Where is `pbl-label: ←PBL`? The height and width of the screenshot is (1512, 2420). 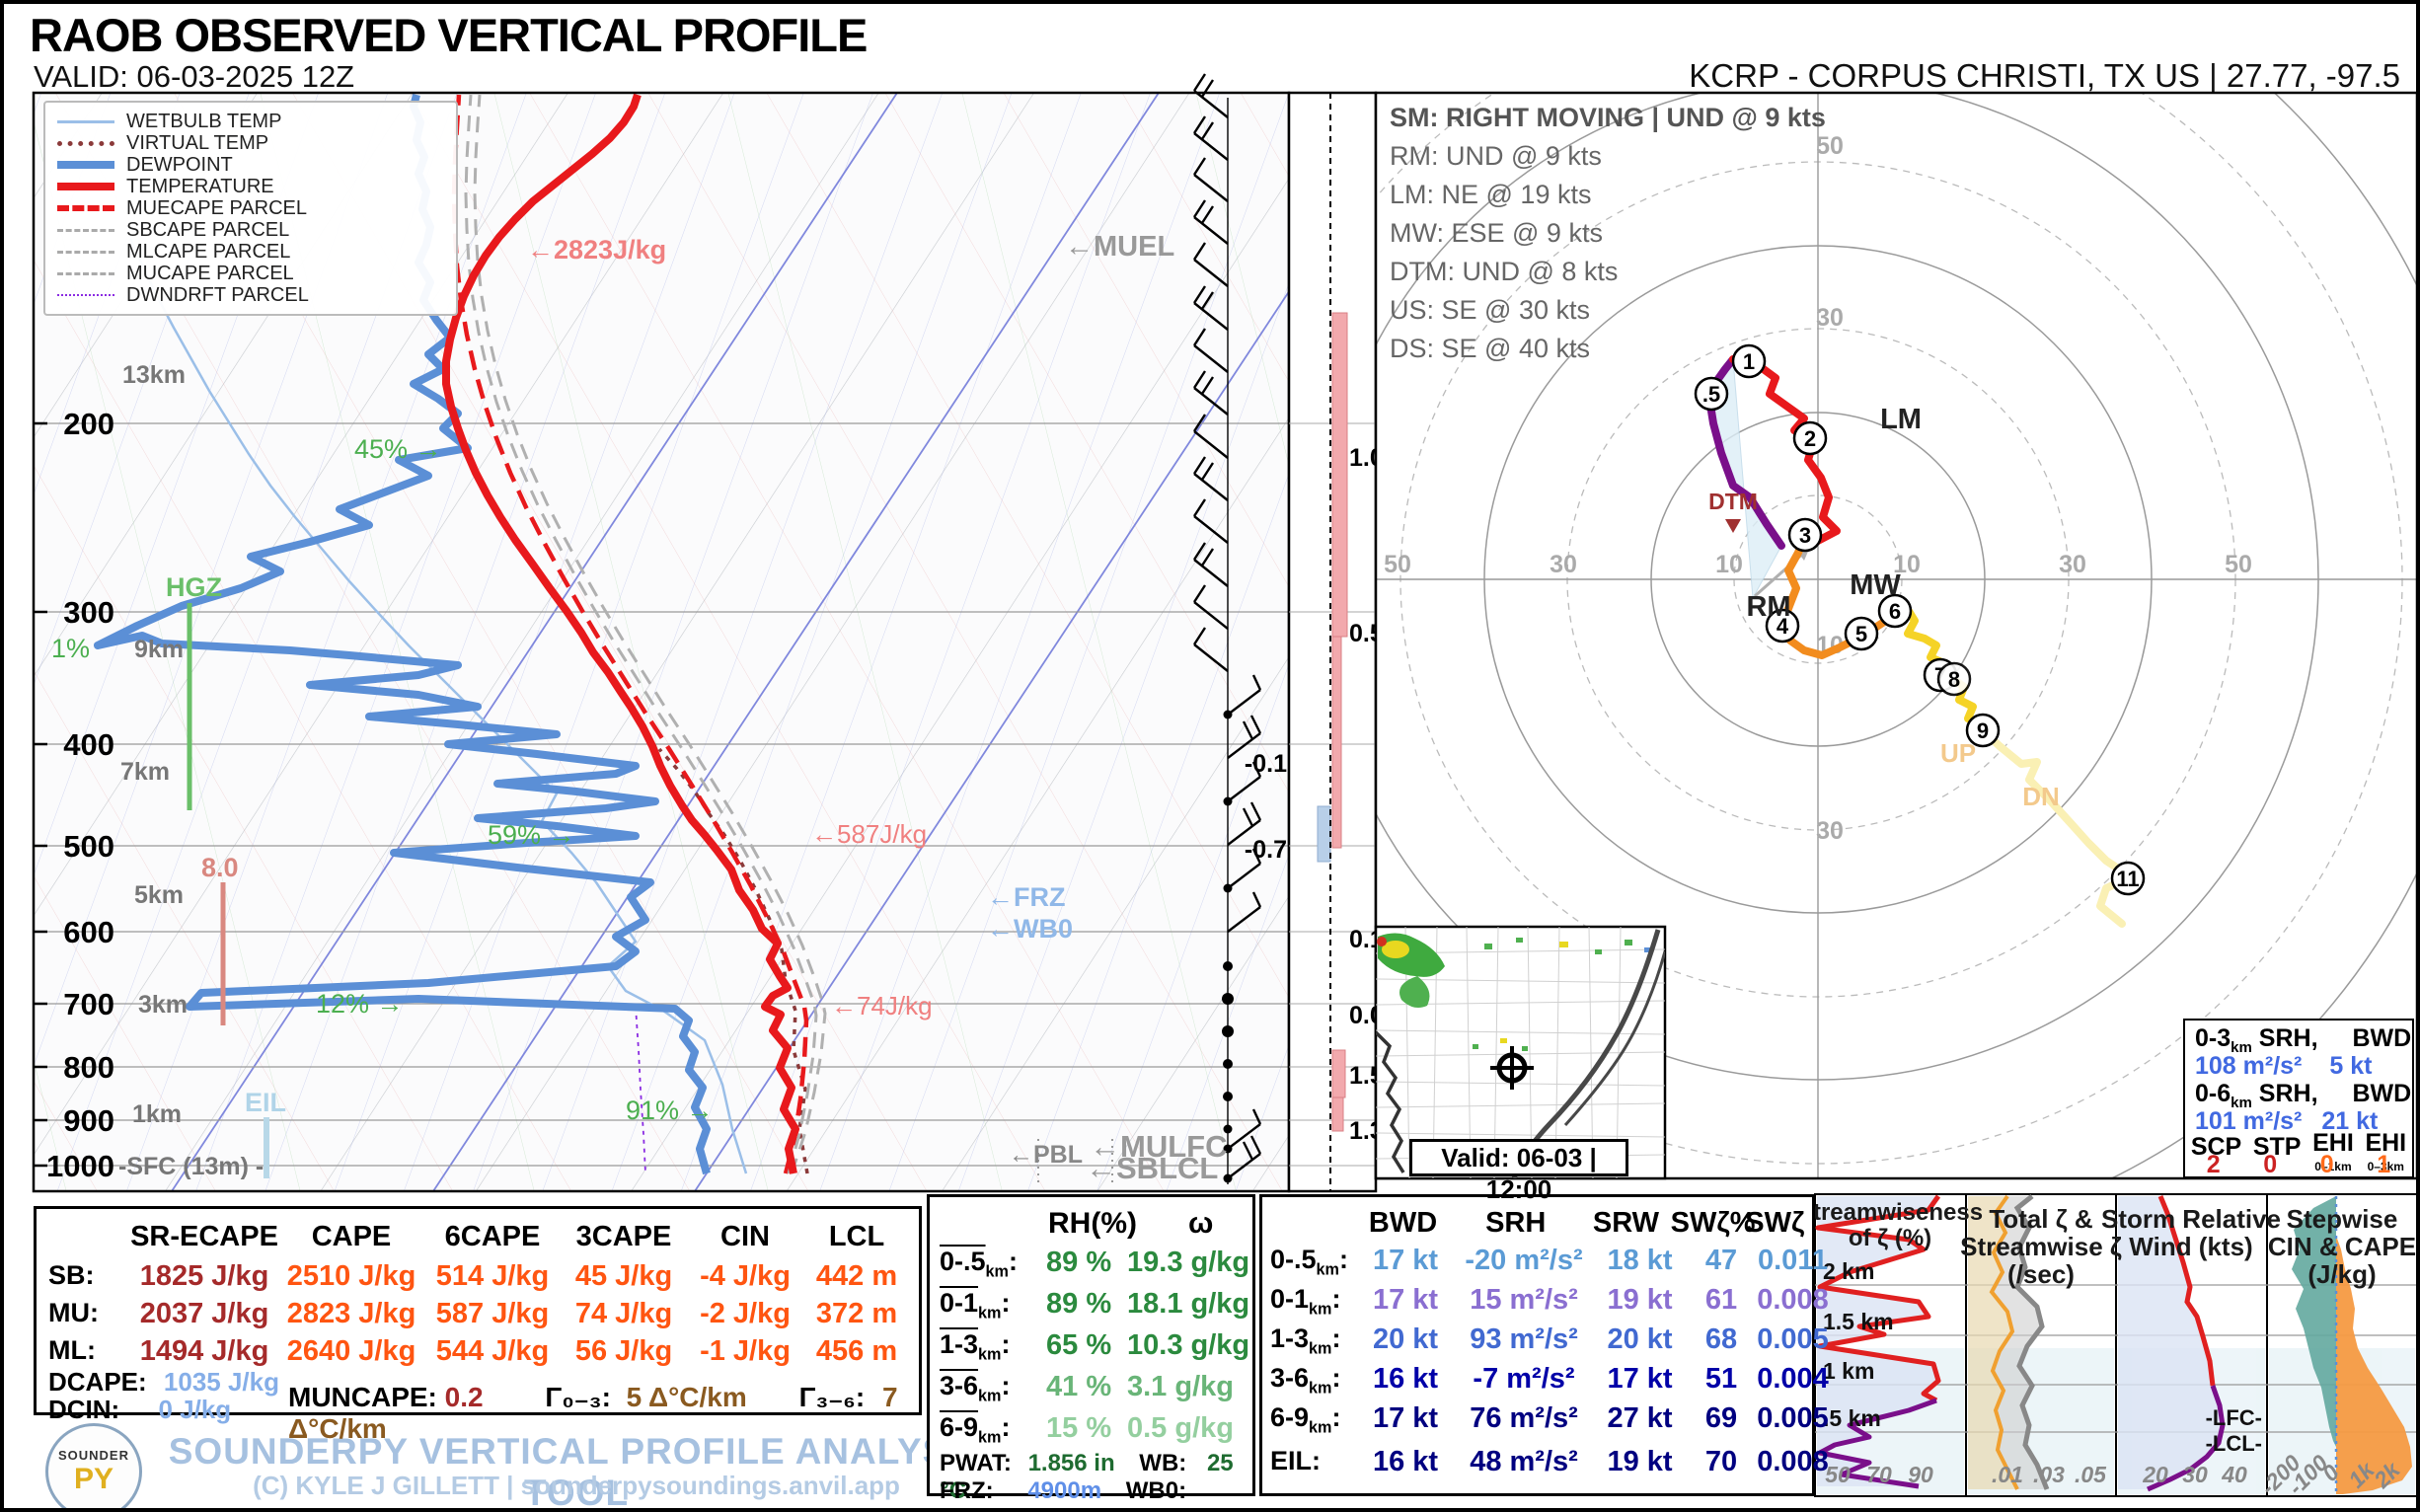
pbl-label: ←PBL is located at coordinates (1046, 1155).